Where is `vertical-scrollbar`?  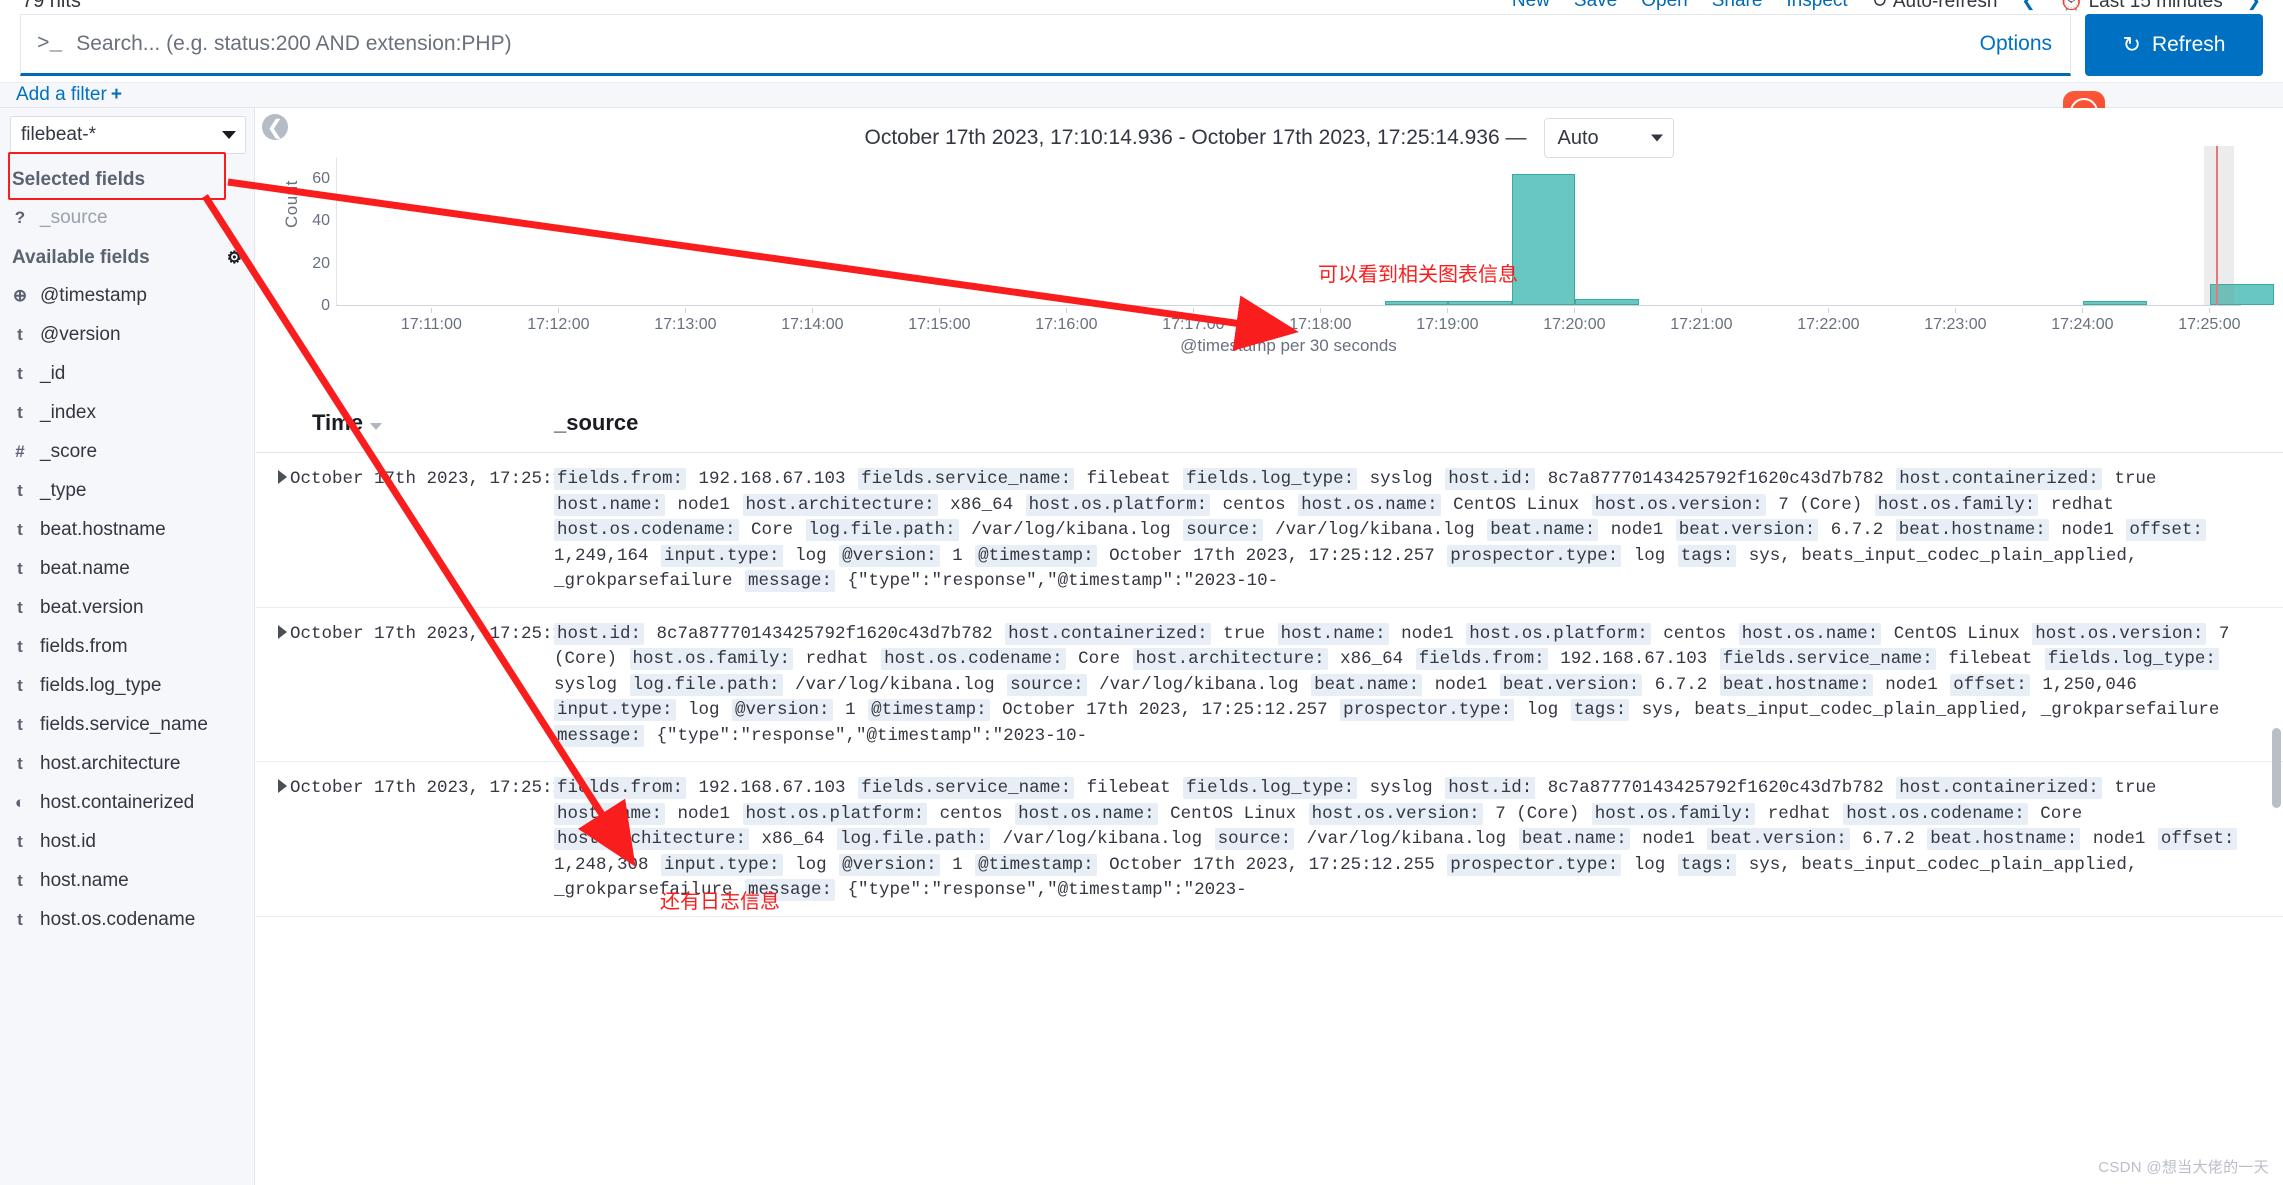
vertical-scrollbar is located at coordinates (2276, 768).